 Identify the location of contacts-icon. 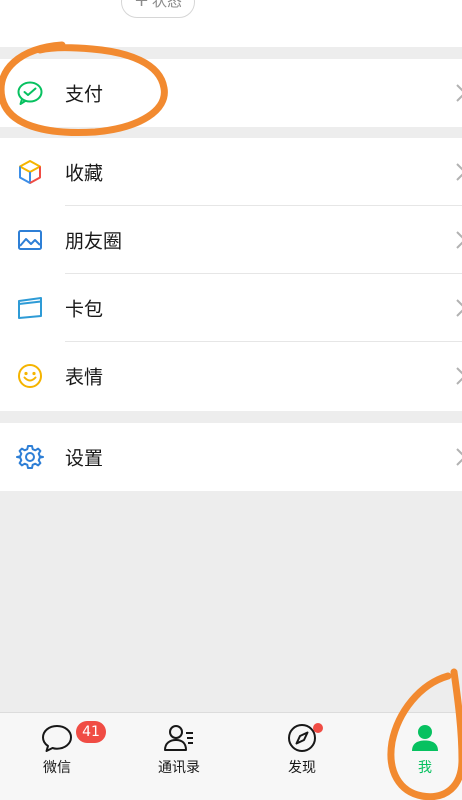
(178, 738).